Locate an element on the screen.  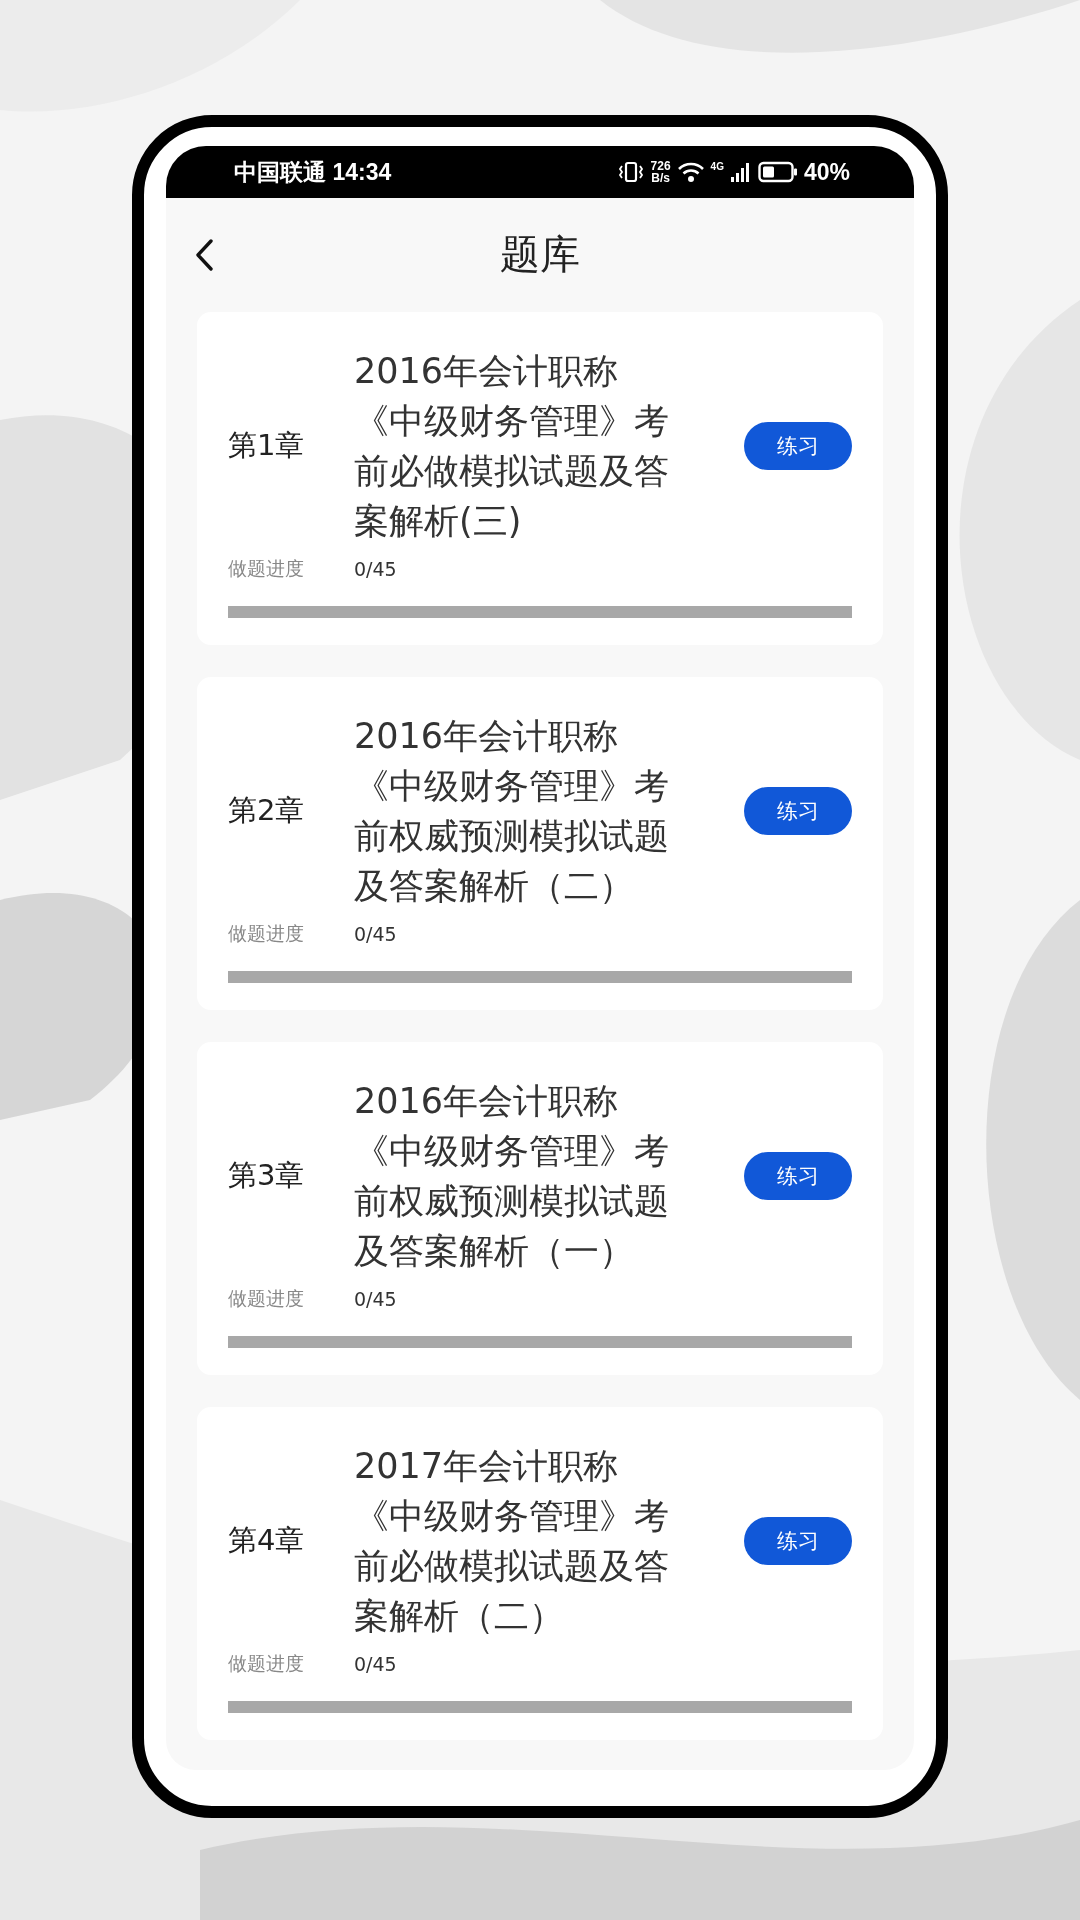
chapter-card: 第3章 2016年会计职称《中级财务管理》考前权威预测模拟试题及答案解析（一） 练习 做题进度 0/45 is located at coordinates (540, 1208).